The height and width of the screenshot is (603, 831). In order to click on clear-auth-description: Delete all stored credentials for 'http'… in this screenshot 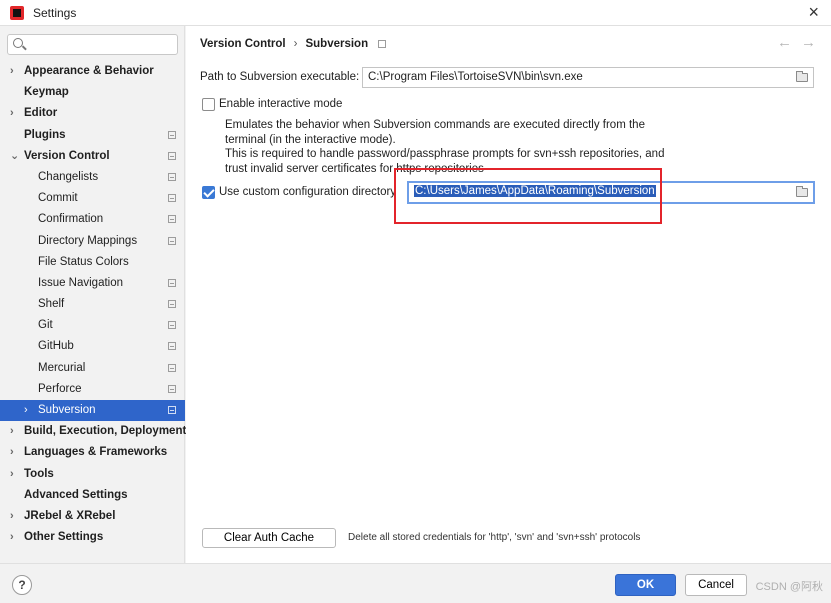, I will do `click(494, 537)`.